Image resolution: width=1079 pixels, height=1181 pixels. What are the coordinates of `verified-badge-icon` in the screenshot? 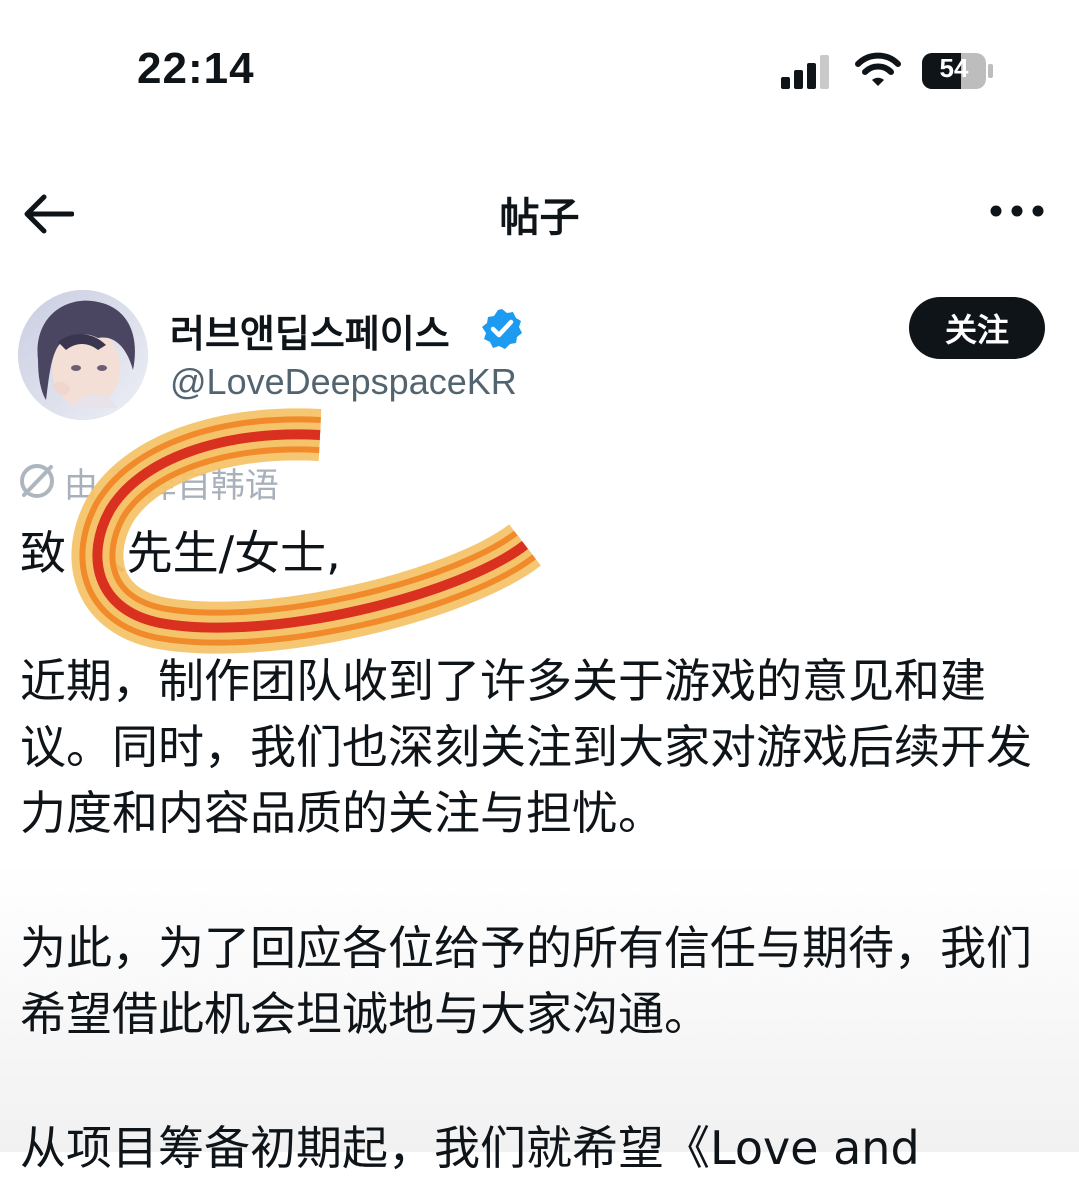 It's located at (502, 329).